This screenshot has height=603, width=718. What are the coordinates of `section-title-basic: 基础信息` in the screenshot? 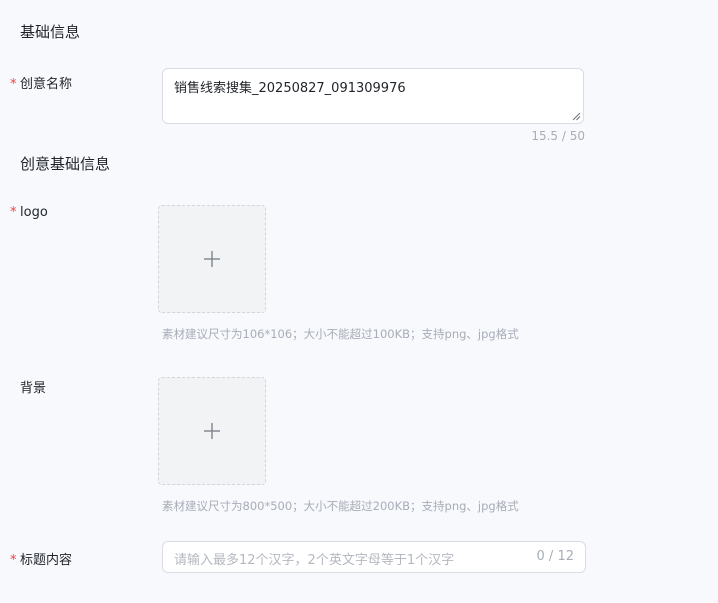 It's located at (50, 32).